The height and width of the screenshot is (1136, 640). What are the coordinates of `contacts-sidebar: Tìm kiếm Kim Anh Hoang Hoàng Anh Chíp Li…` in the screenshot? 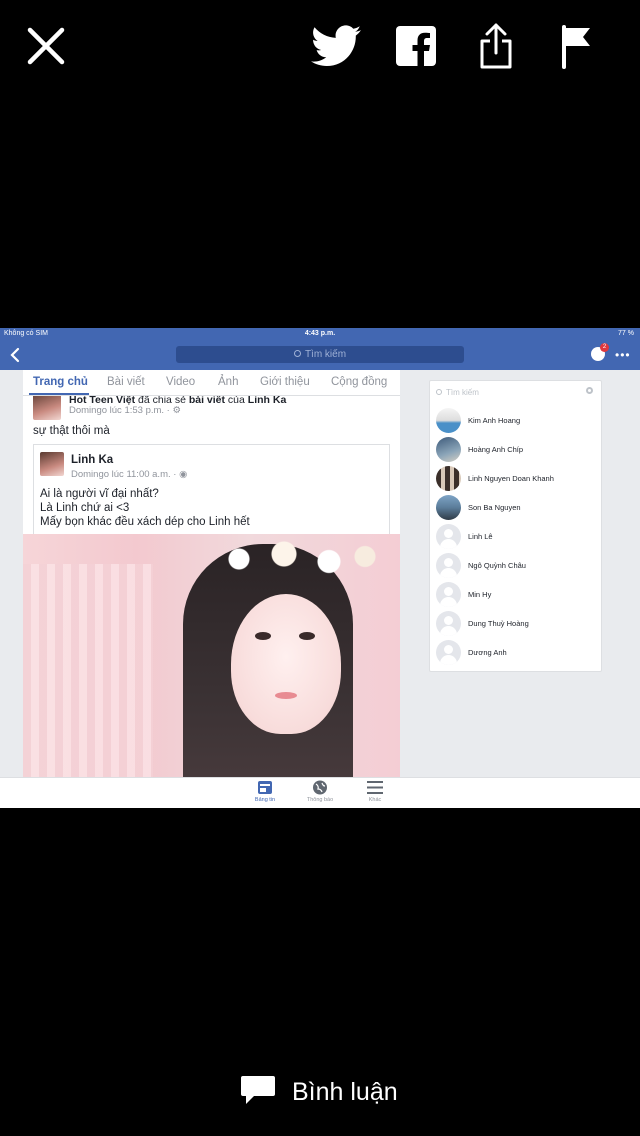 It's located at (515, 526).